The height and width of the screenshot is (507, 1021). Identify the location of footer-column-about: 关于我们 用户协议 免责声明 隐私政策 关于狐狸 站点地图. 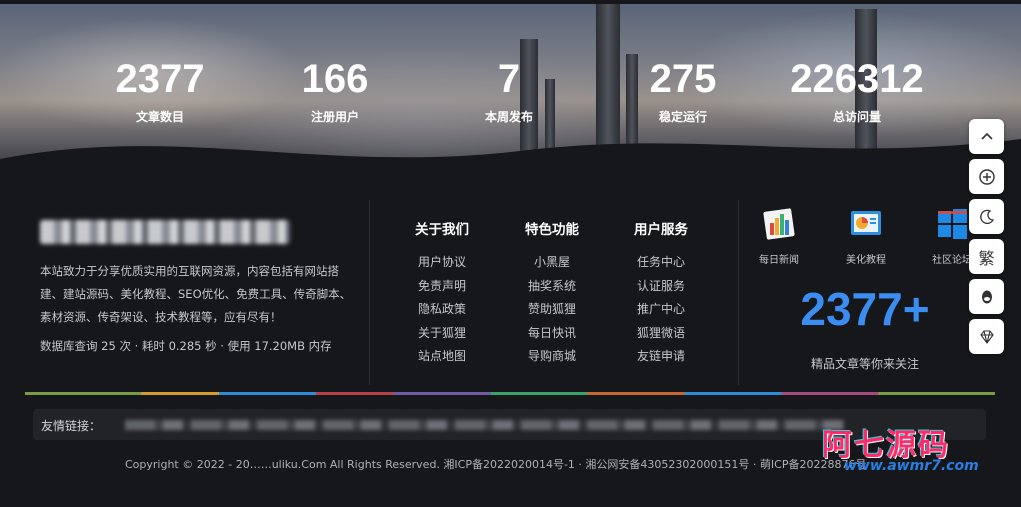
(442, 293).